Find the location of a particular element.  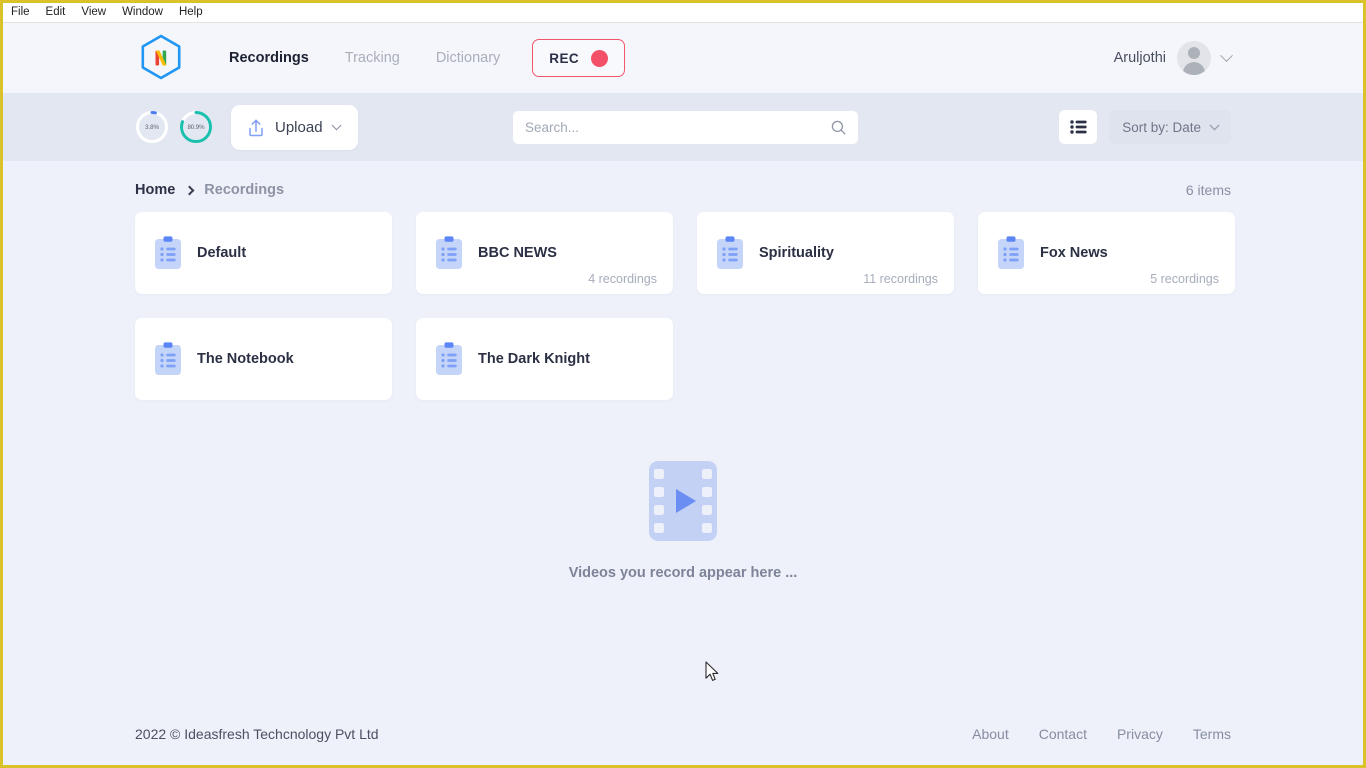

record-button: REC is located at coordinates (578, 58).